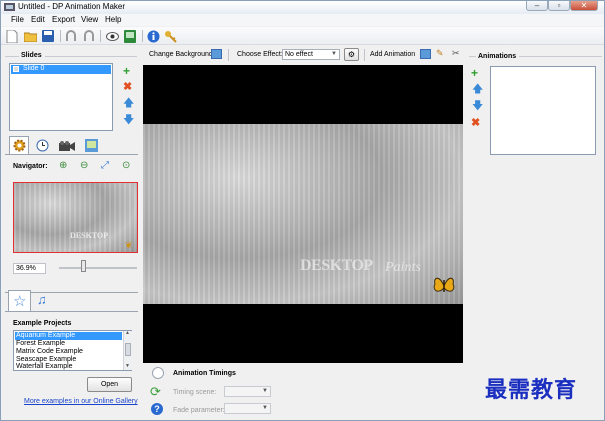  Describe the element at coordinates (537, 6) in the screenshot. I see `minimize-button: –` at that location.